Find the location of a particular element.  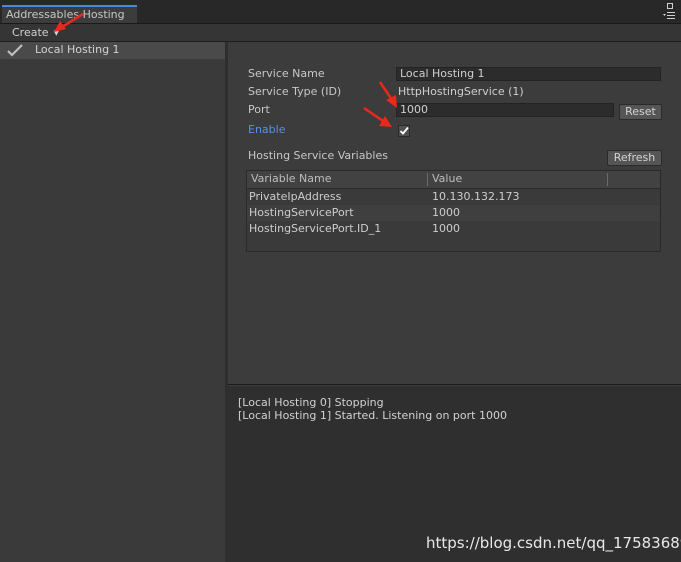

table-header: Variable Name Value is located at coordinates (453, 180).